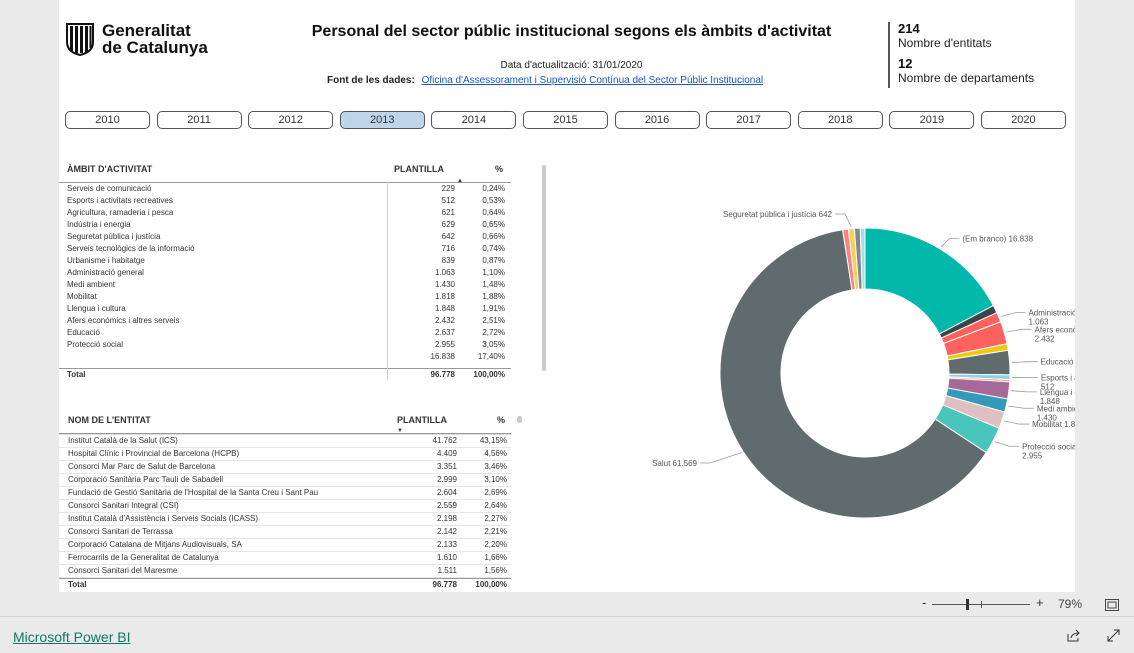 The width and height of the screenshot is (1134, 653). What do you see at coordinates (123, 441) in the screenshot?
I see `row-label: Institut Català de la Salut (ICS)` at bounding box center [123, 441].